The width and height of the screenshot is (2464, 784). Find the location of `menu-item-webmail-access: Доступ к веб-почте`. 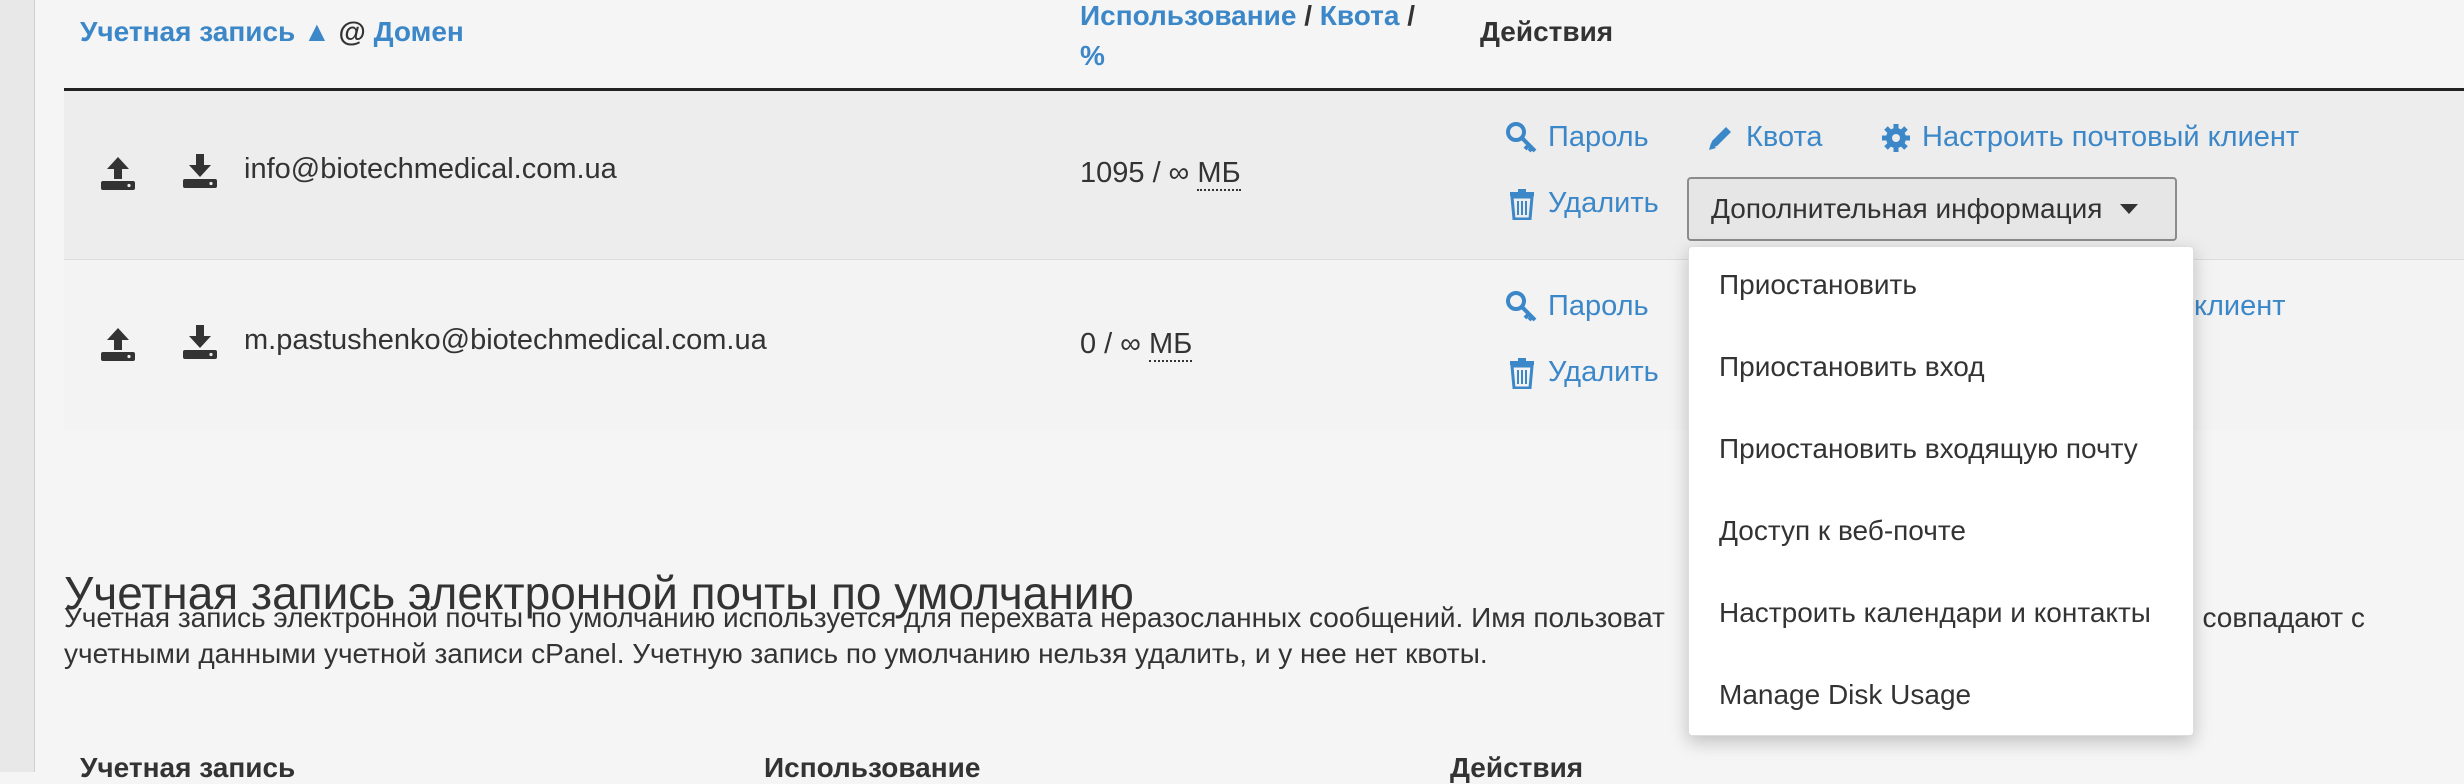

menu-item-webmail-access: Доступ к веб-почте is located at coordinates (1842, 531).